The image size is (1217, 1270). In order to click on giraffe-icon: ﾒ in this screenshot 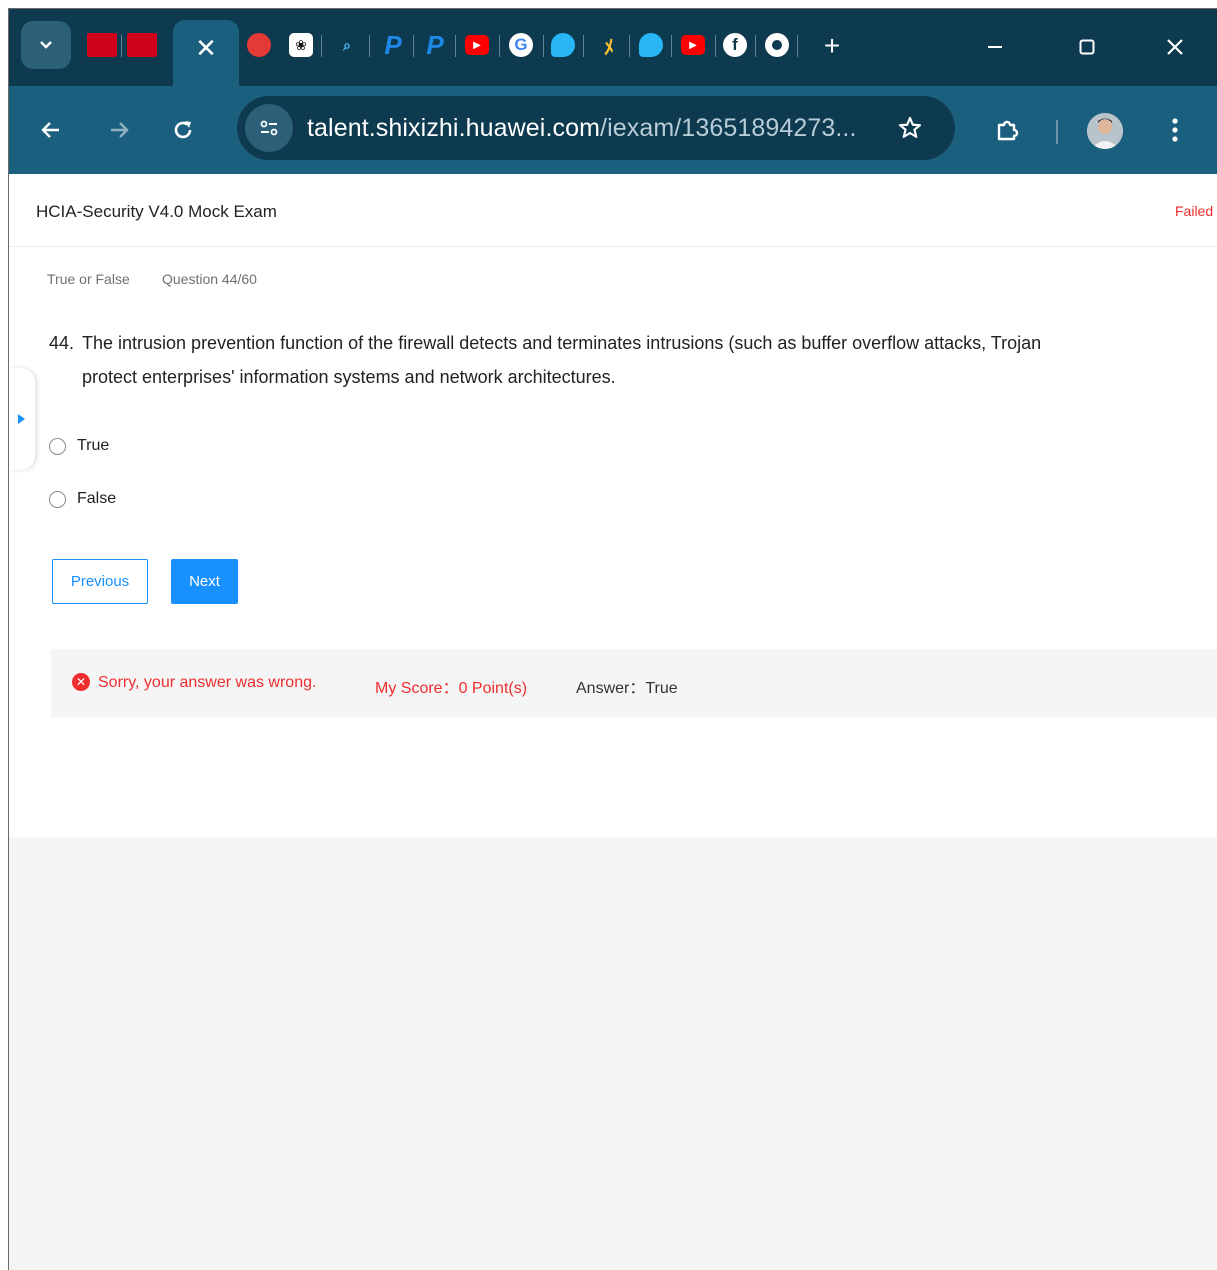, I will do `click(609, 46)`.